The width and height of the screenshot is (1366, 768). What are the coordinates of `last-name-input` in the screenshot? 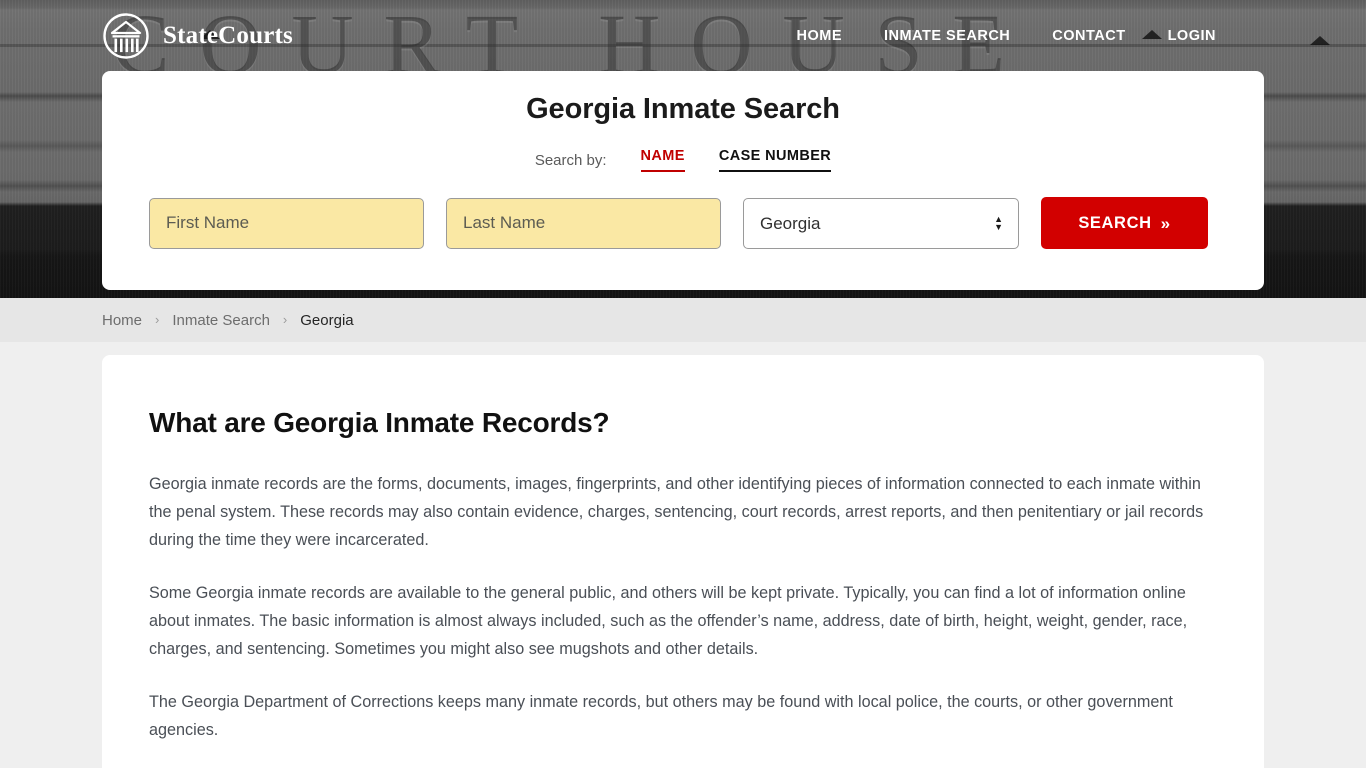 It's located at (583, 223).